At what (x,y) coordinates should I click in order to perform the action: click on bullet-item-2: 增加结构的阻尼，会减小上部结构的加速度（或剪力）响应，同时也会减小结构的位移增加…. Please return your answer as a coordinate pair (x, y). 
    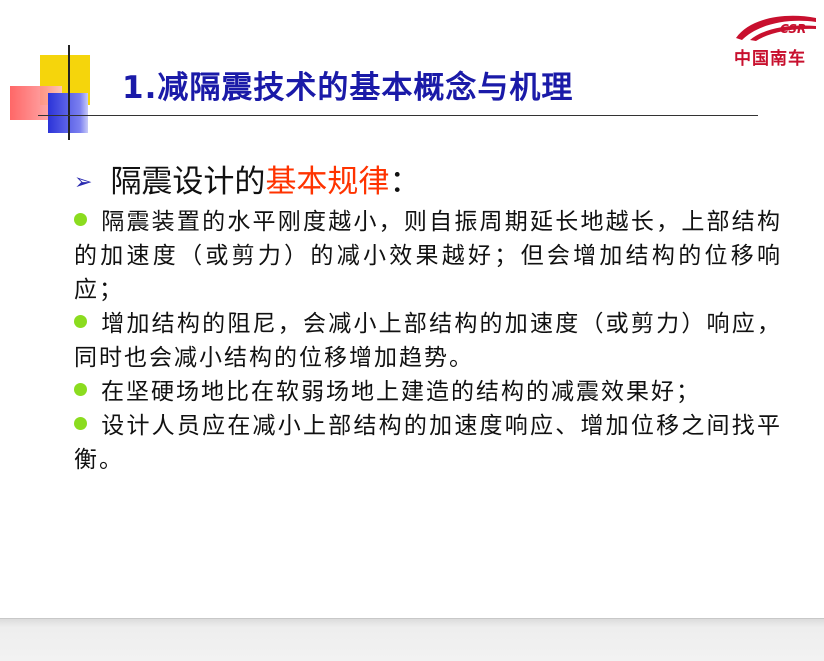
    Looking at the image, I should click on (428, 341).